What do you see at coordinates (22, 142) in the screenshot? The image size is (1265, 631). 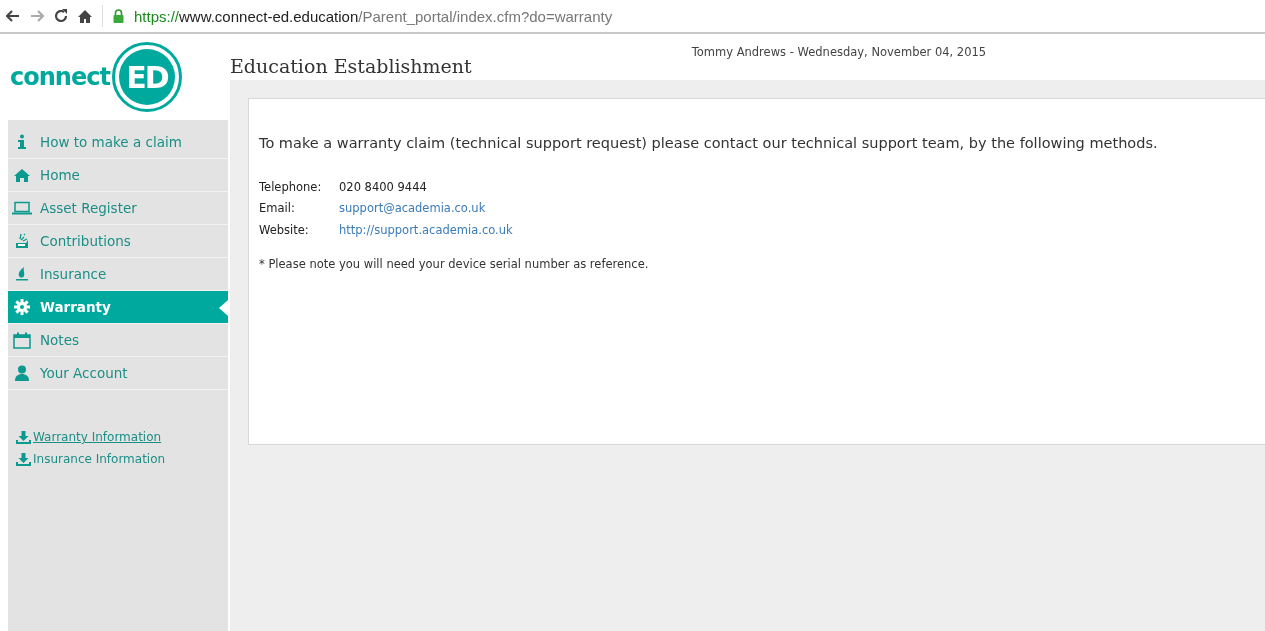 I see `info-icon` at bounding box center [22, 142].